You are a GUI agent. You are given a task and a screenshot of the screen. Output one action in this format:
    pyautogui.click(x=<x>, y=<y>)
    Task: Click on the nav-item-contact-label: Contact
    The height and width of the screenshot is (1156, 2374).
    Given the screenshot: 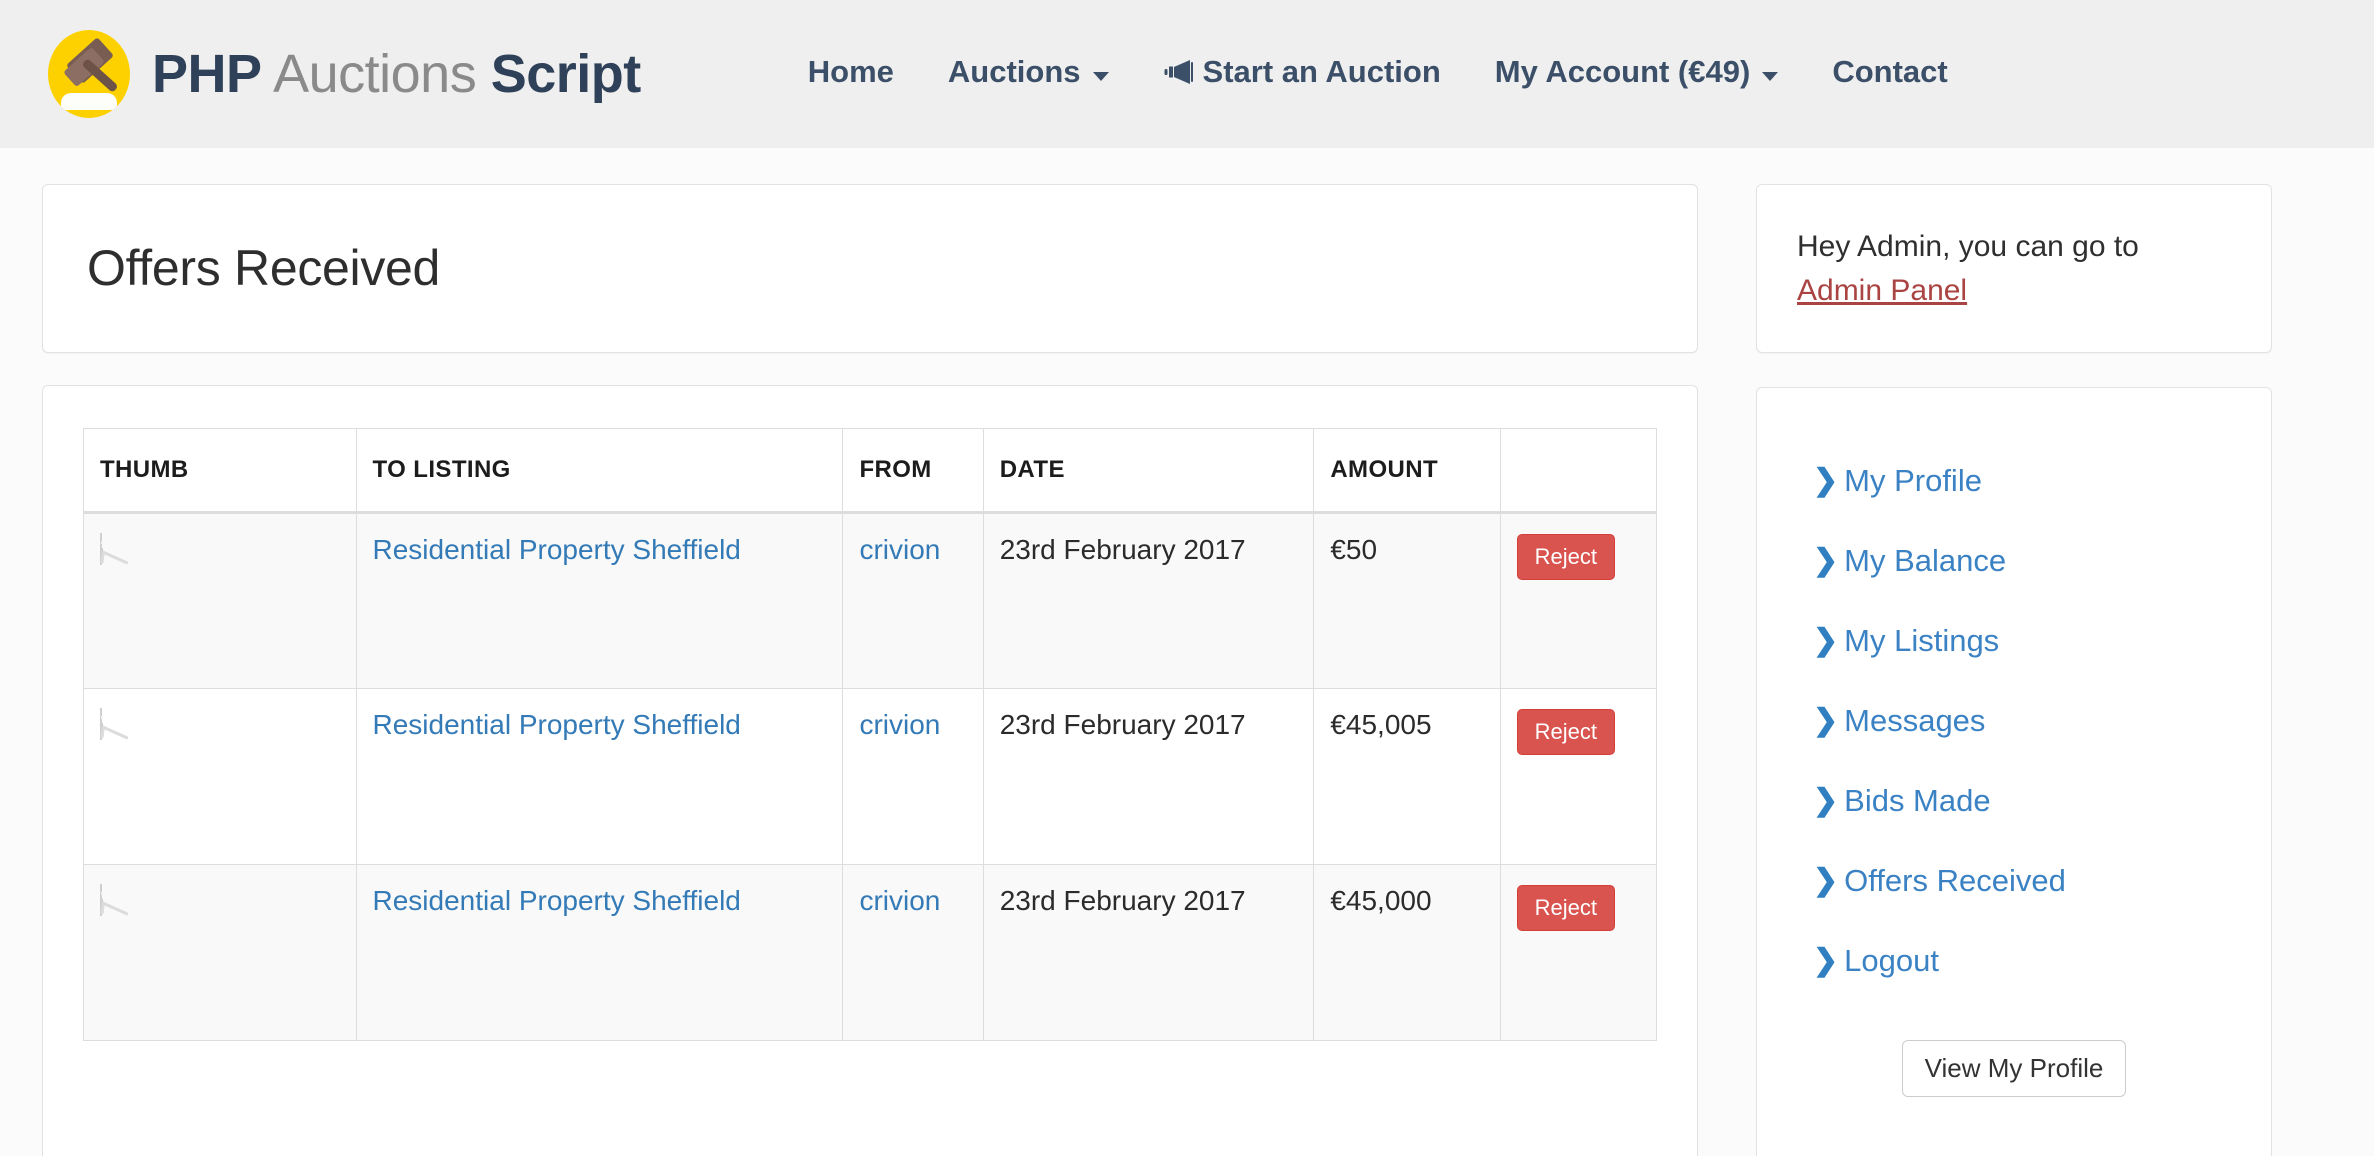 What is the action you would take?
    pyautogui.click(x=1890, y=71)
    